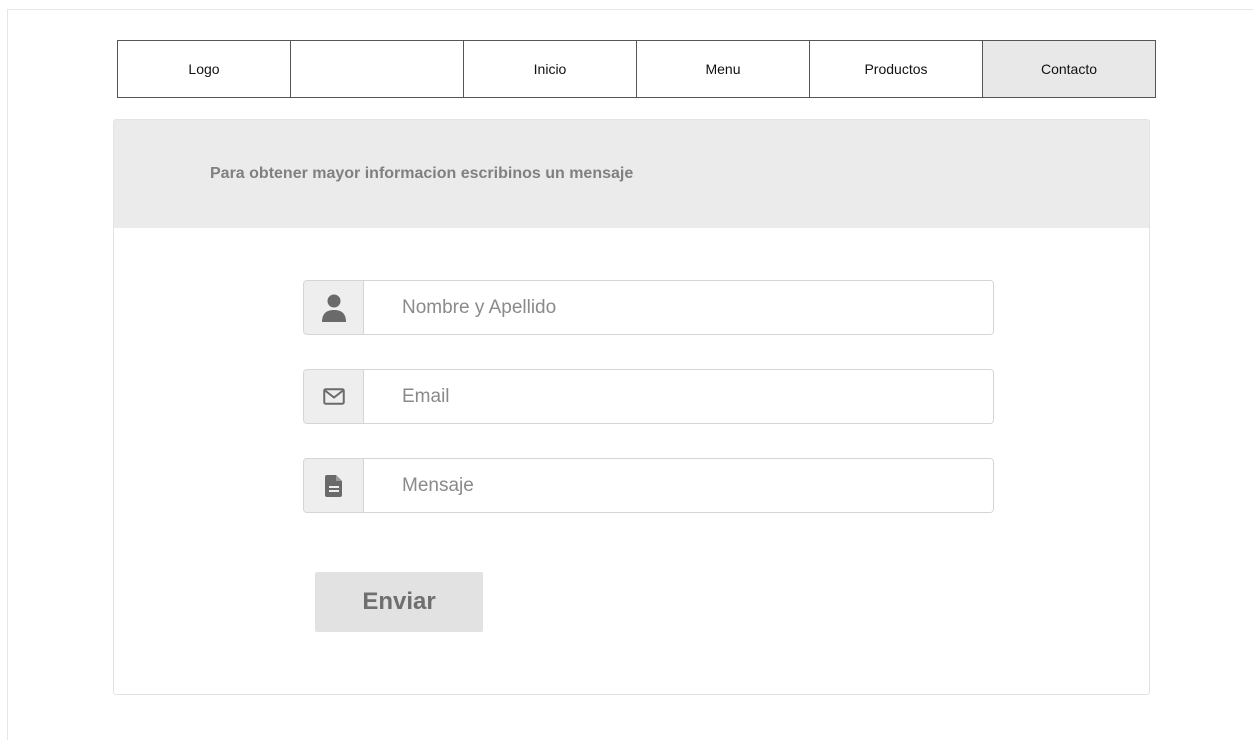 This screenshot has width=1253, height=740. Describe the element at coordinates (377, 69) in the screenshot. I see `nav-item-empty` at that location.